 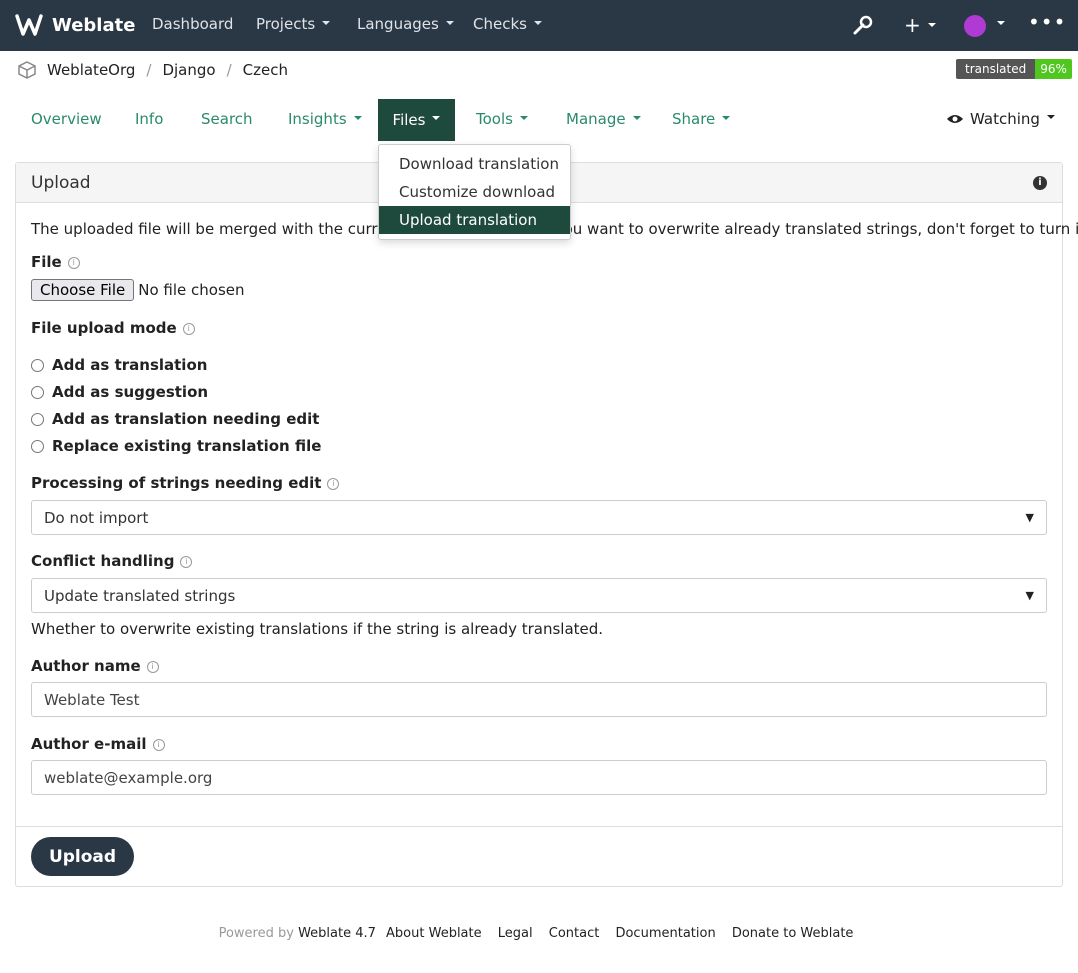 What do you see at coordinates (862, 26) in the screenshot?
I see `wrench-icon` at bounding box center [862, 26].